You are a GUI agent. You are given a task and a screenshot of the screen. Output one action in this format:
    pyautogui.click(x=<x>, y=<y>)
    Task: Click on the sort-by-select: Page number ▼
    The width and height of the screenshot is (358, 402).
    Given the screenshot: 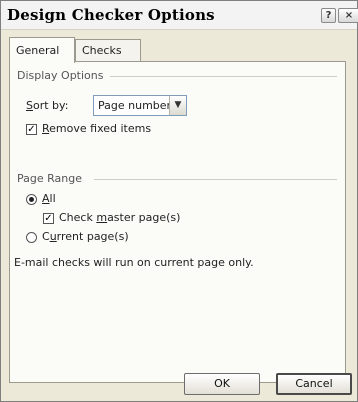 What is the action you would take?
    pyautogui.click(x=140, y=105)
    